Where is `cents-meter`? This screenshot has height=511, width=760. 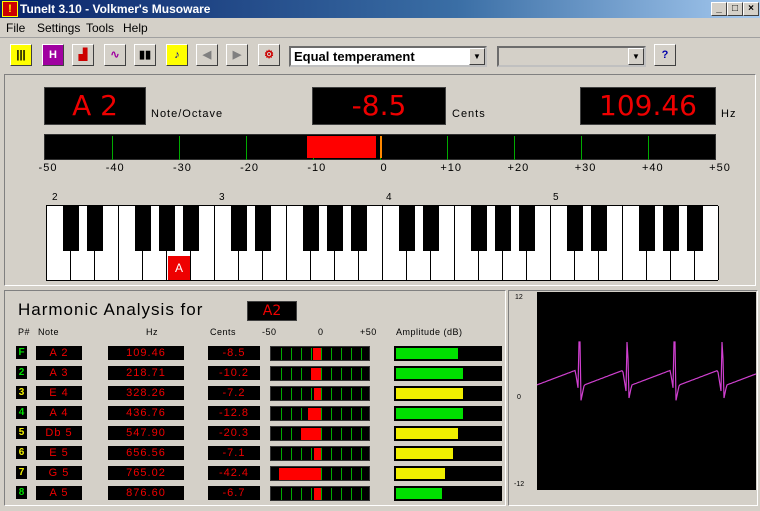
cents-meter is located at coordinates (380, 147).